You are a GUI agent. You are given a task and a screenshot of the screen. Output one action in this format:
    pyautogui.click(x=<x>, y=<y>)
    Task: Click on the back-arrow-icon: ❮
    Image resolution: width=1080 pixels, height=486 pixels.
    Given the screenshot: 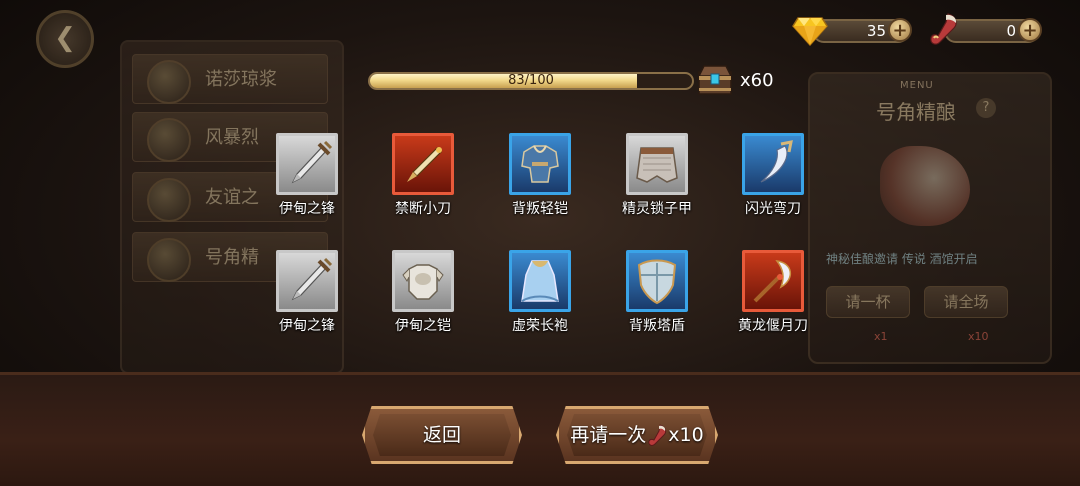 What is the action you would take?
    pyautogui.click(x=65, y=39)
    